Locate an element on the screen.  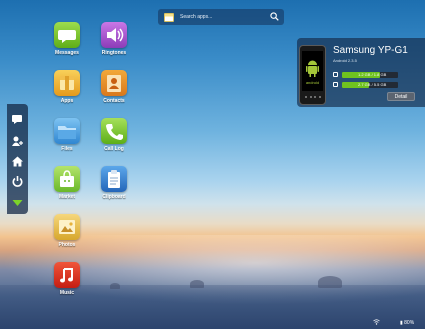
app-label: Ringtones is located at coordinates (114, 53).